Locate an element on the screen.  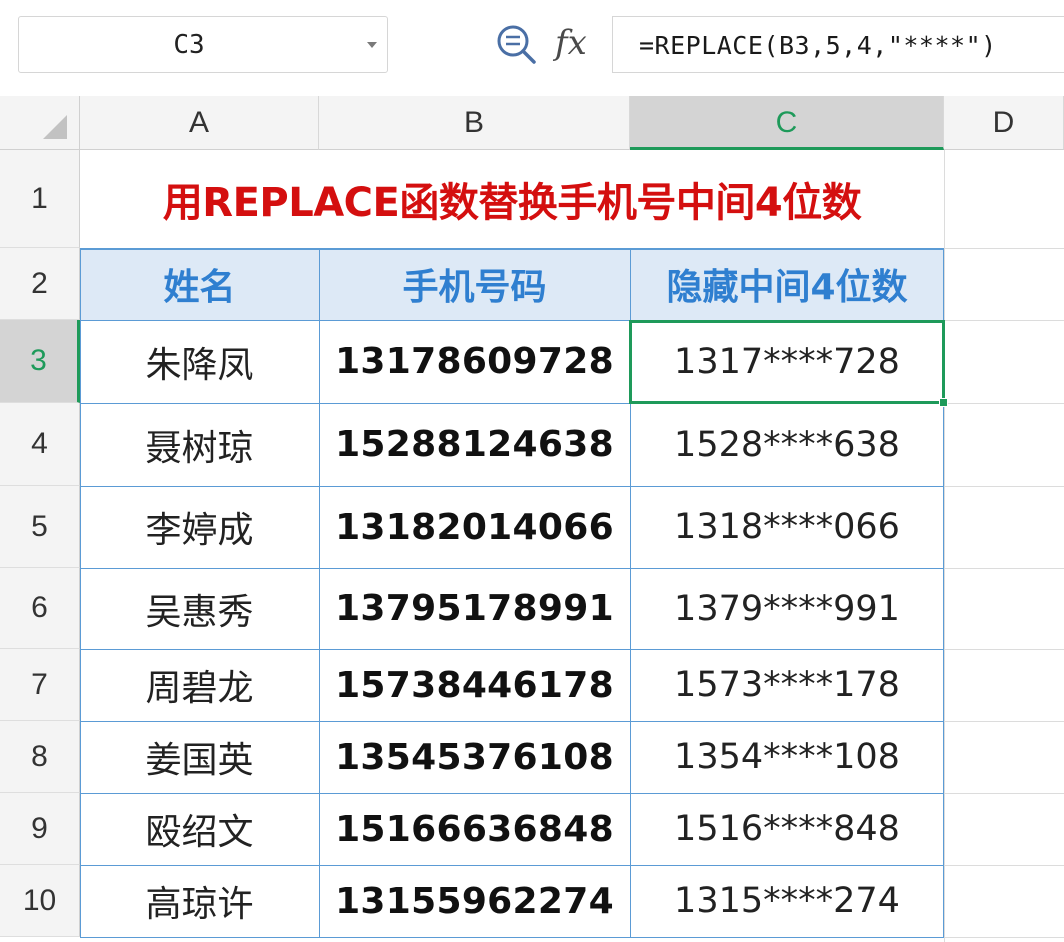
cell-phone: 13178609728 is located at coordinates (474, 361).